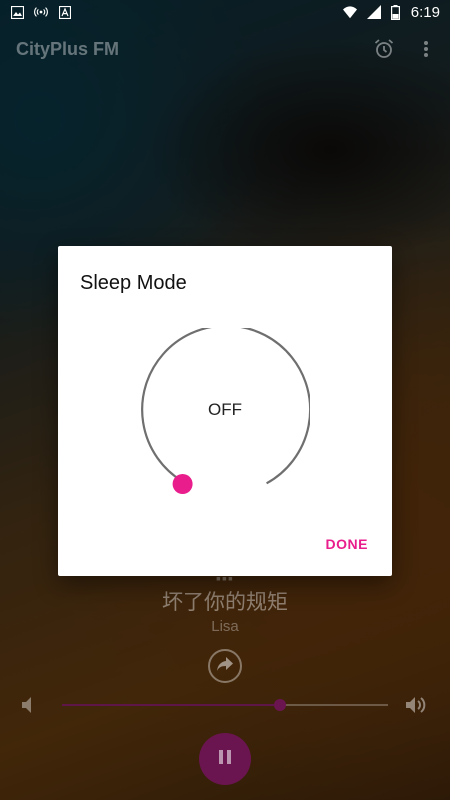  Describe the element at coordinates (405, 49) in the screenshot. I see `app-bar-actions` at that location.